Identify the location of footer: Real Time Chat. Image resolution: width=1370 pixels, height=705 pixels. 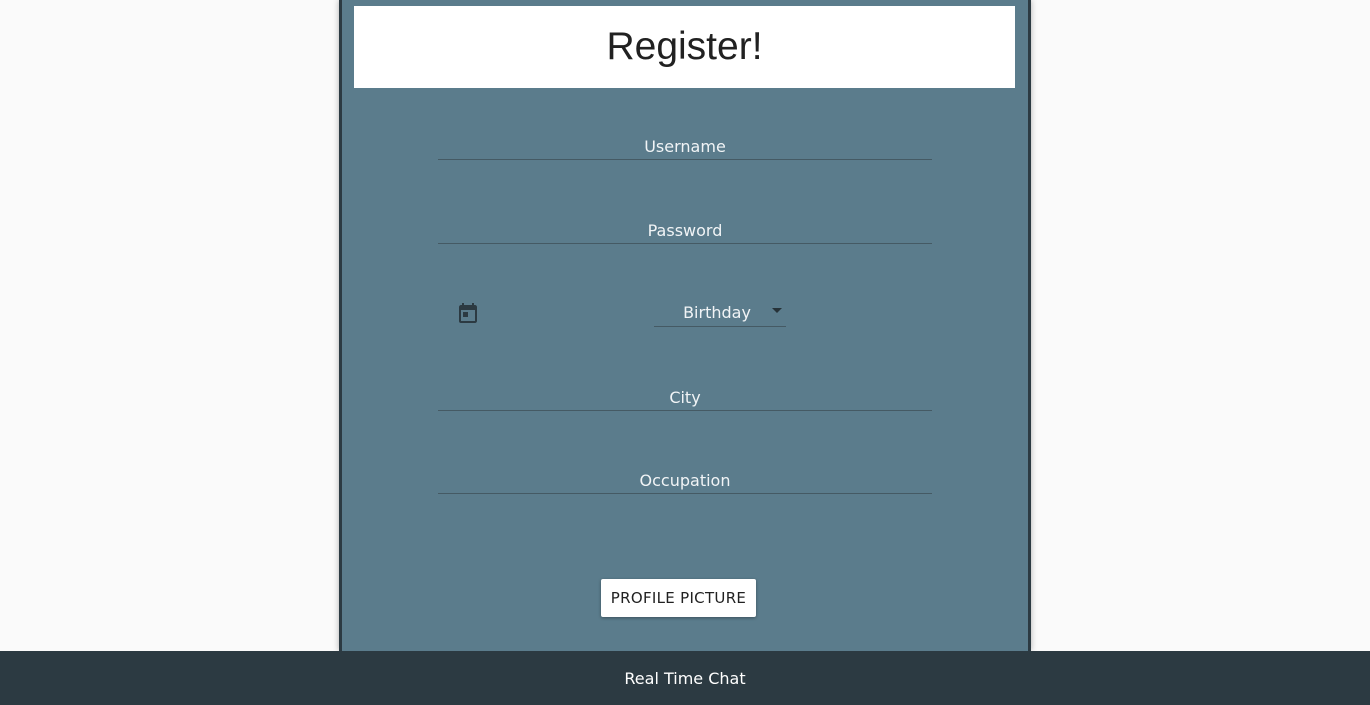
(685, 678).